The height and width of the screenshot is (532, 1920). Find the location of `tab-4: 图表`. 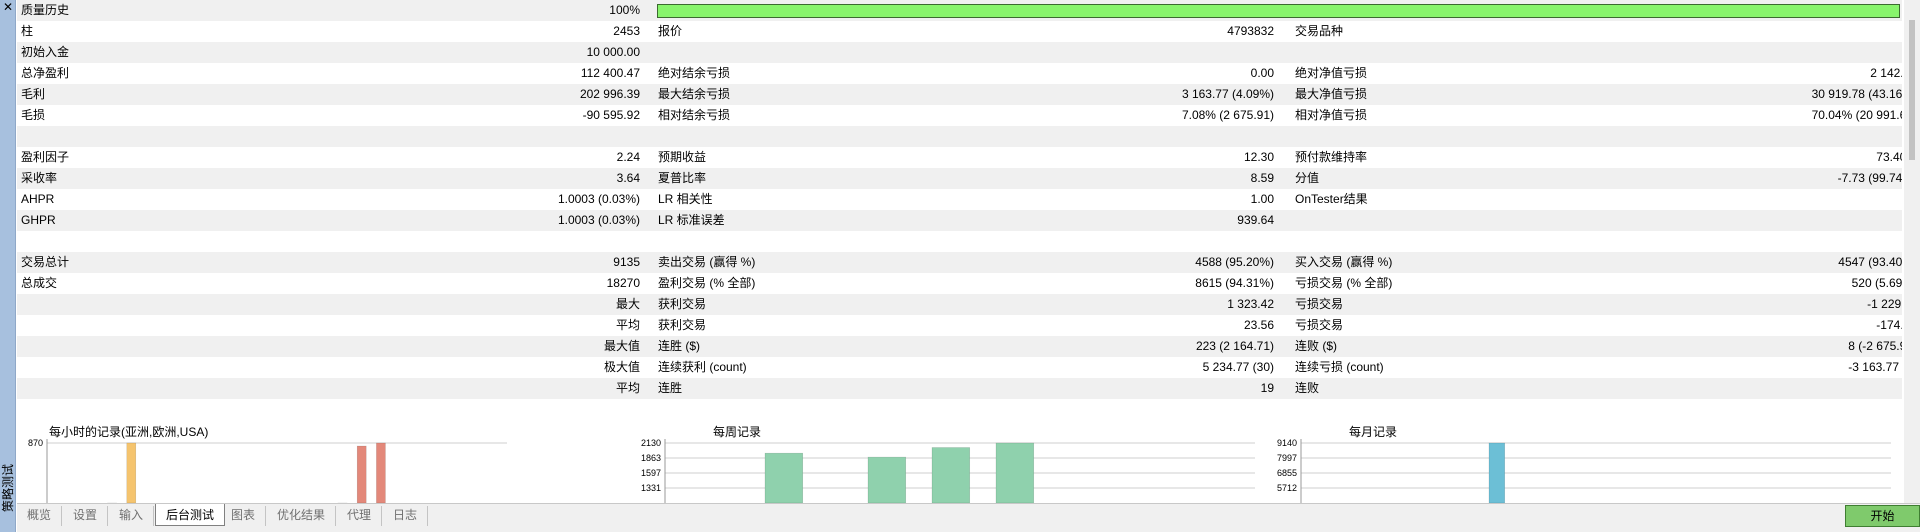

tab-4: 图表 is located at coordinates (244, 516).